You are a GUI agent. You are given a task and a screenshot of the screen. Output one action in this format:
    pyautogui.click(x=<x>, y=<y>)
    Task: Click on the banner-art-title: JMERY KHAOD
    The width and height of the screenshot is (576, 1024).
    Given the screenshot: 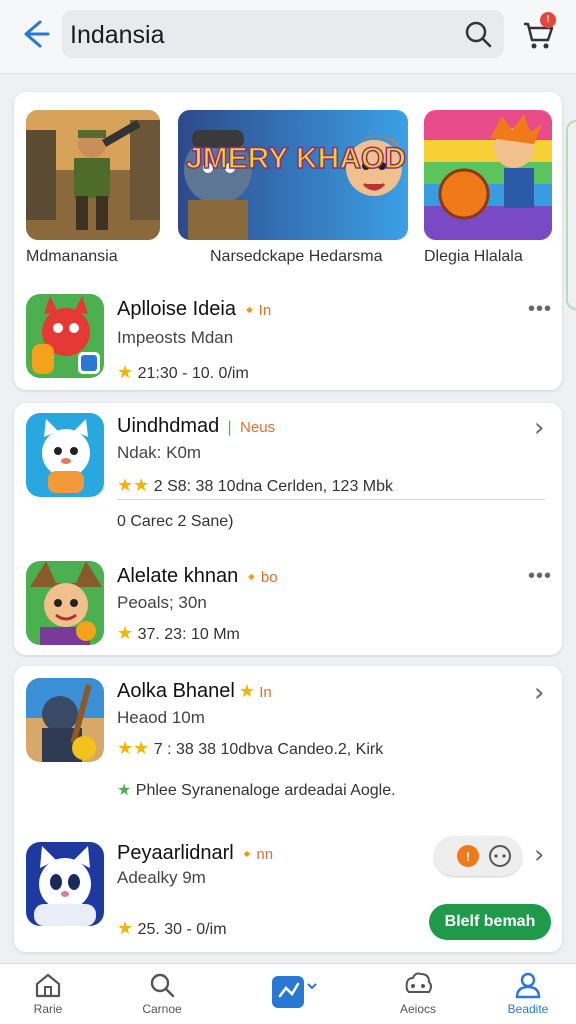 What is the action you would take?
    pyautogui.click(x=296, y=158)
    